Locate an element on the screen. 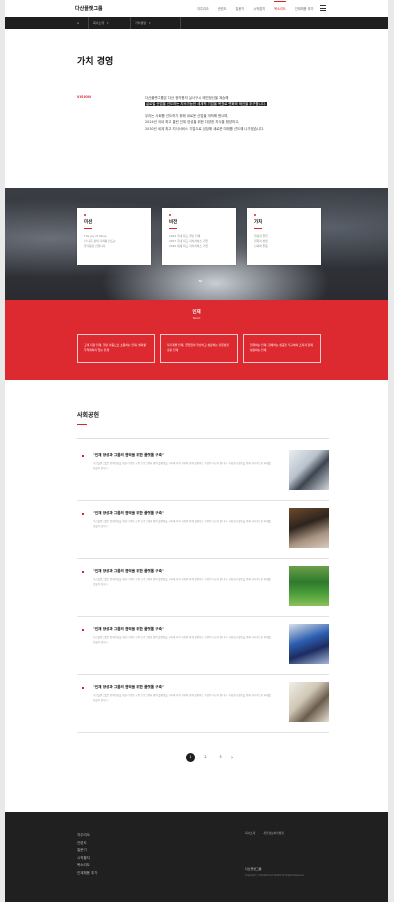  nav-item: 자주리오 is located at coordinates (203, 8).